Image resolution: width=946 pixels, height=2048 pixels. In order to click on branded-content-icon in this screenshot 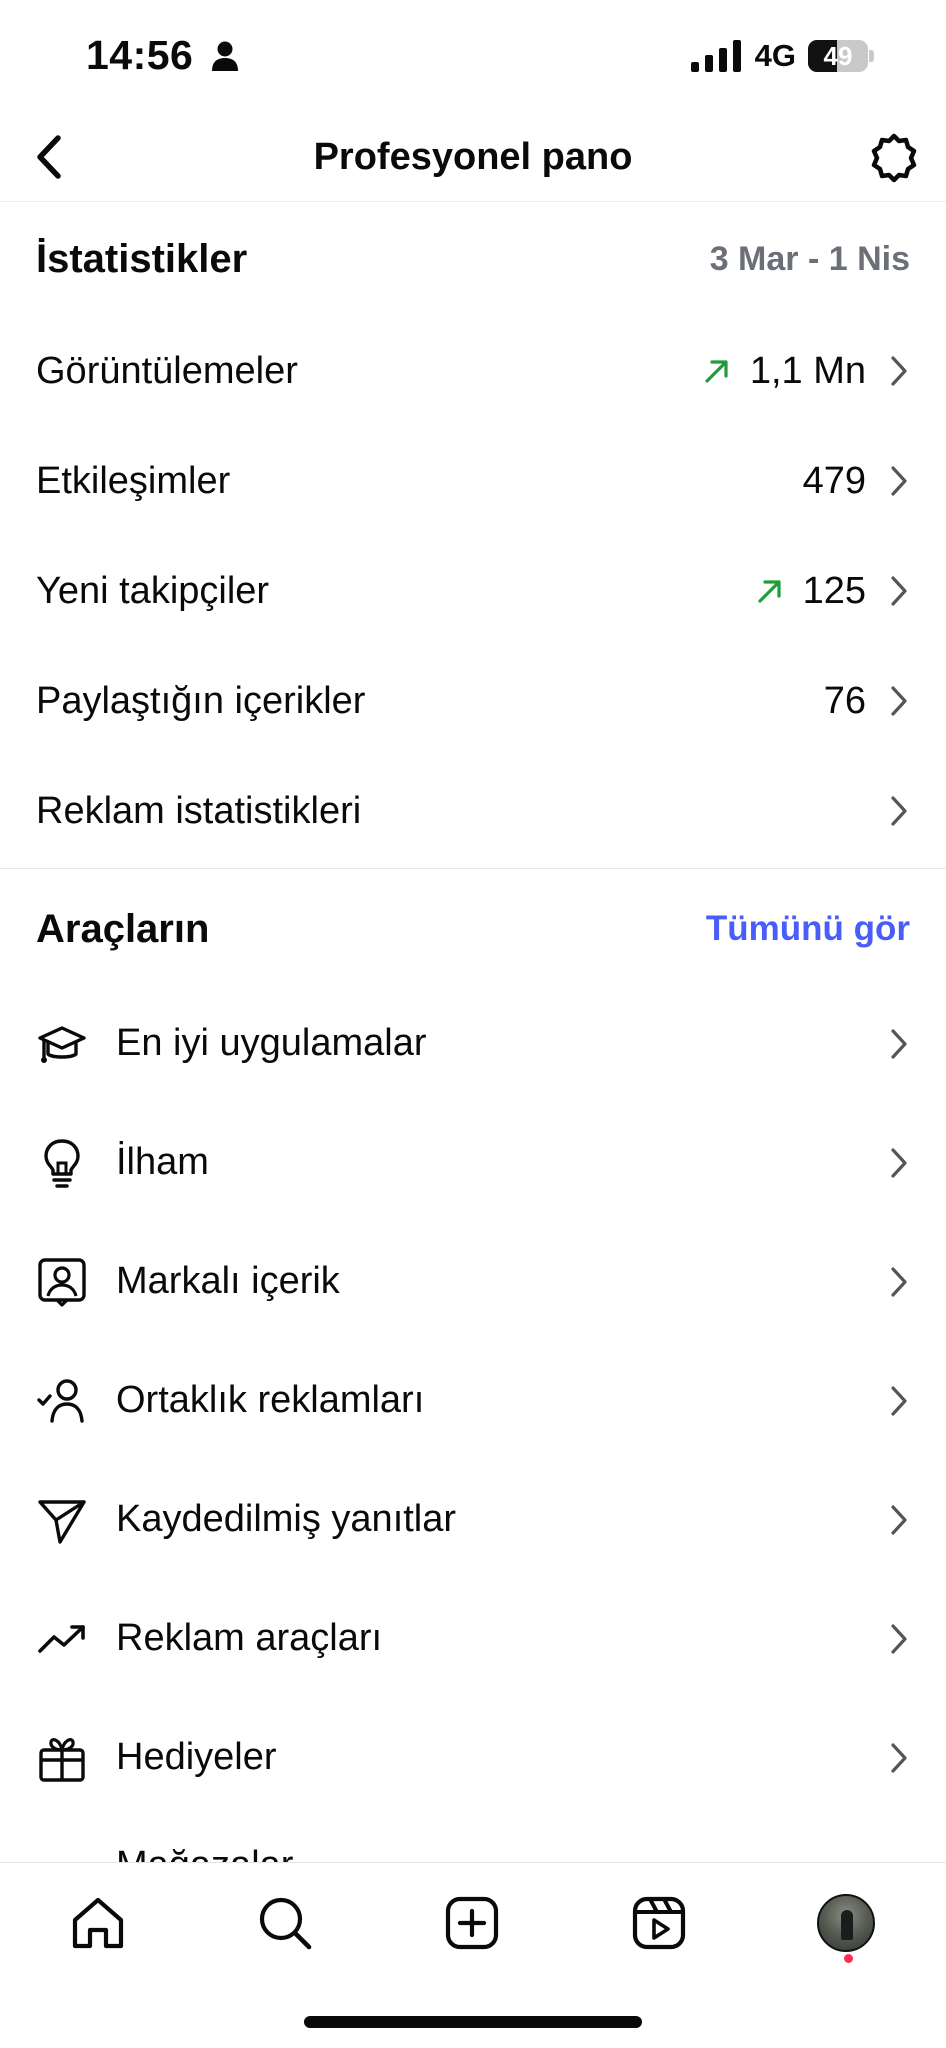, I will do `click(62, 1282)`.